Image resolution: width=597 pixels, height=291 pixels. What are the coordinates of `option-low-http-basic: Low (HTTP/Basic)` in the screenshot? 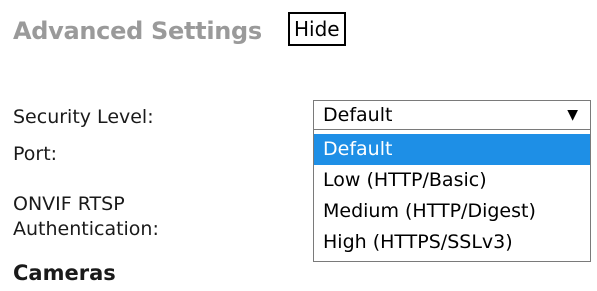 It's located at (452, 180).